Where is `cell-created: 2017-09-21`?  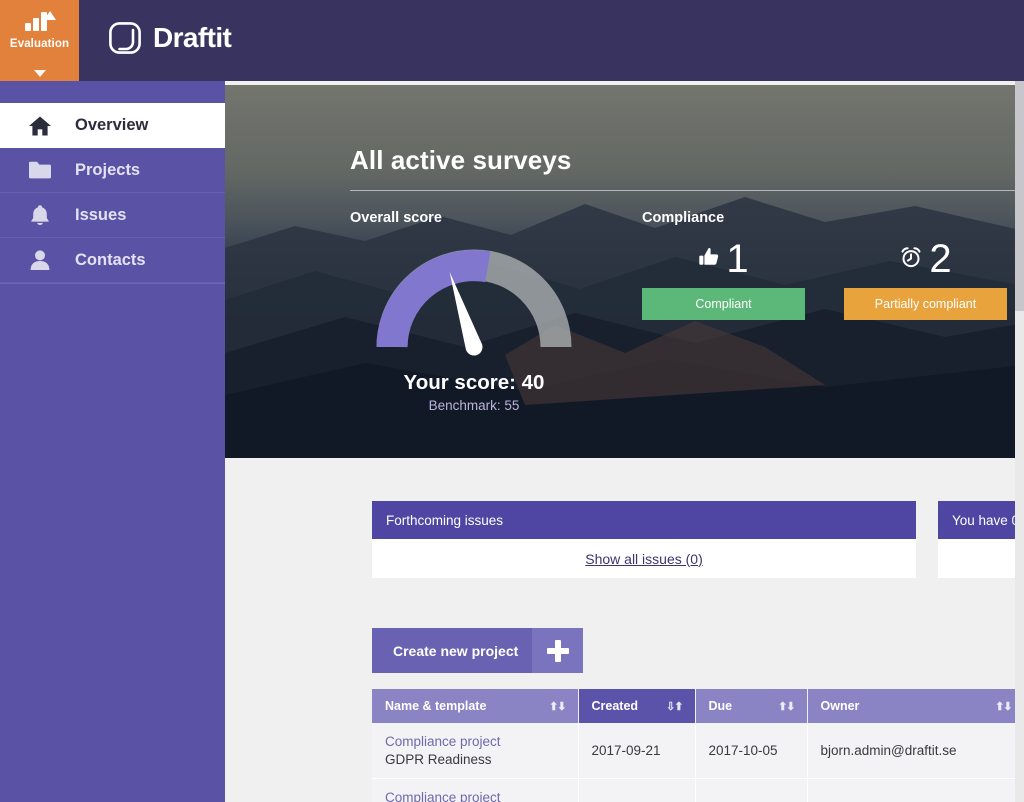 cell-created: 2017-09-21 is located at coordinates (637, 751).